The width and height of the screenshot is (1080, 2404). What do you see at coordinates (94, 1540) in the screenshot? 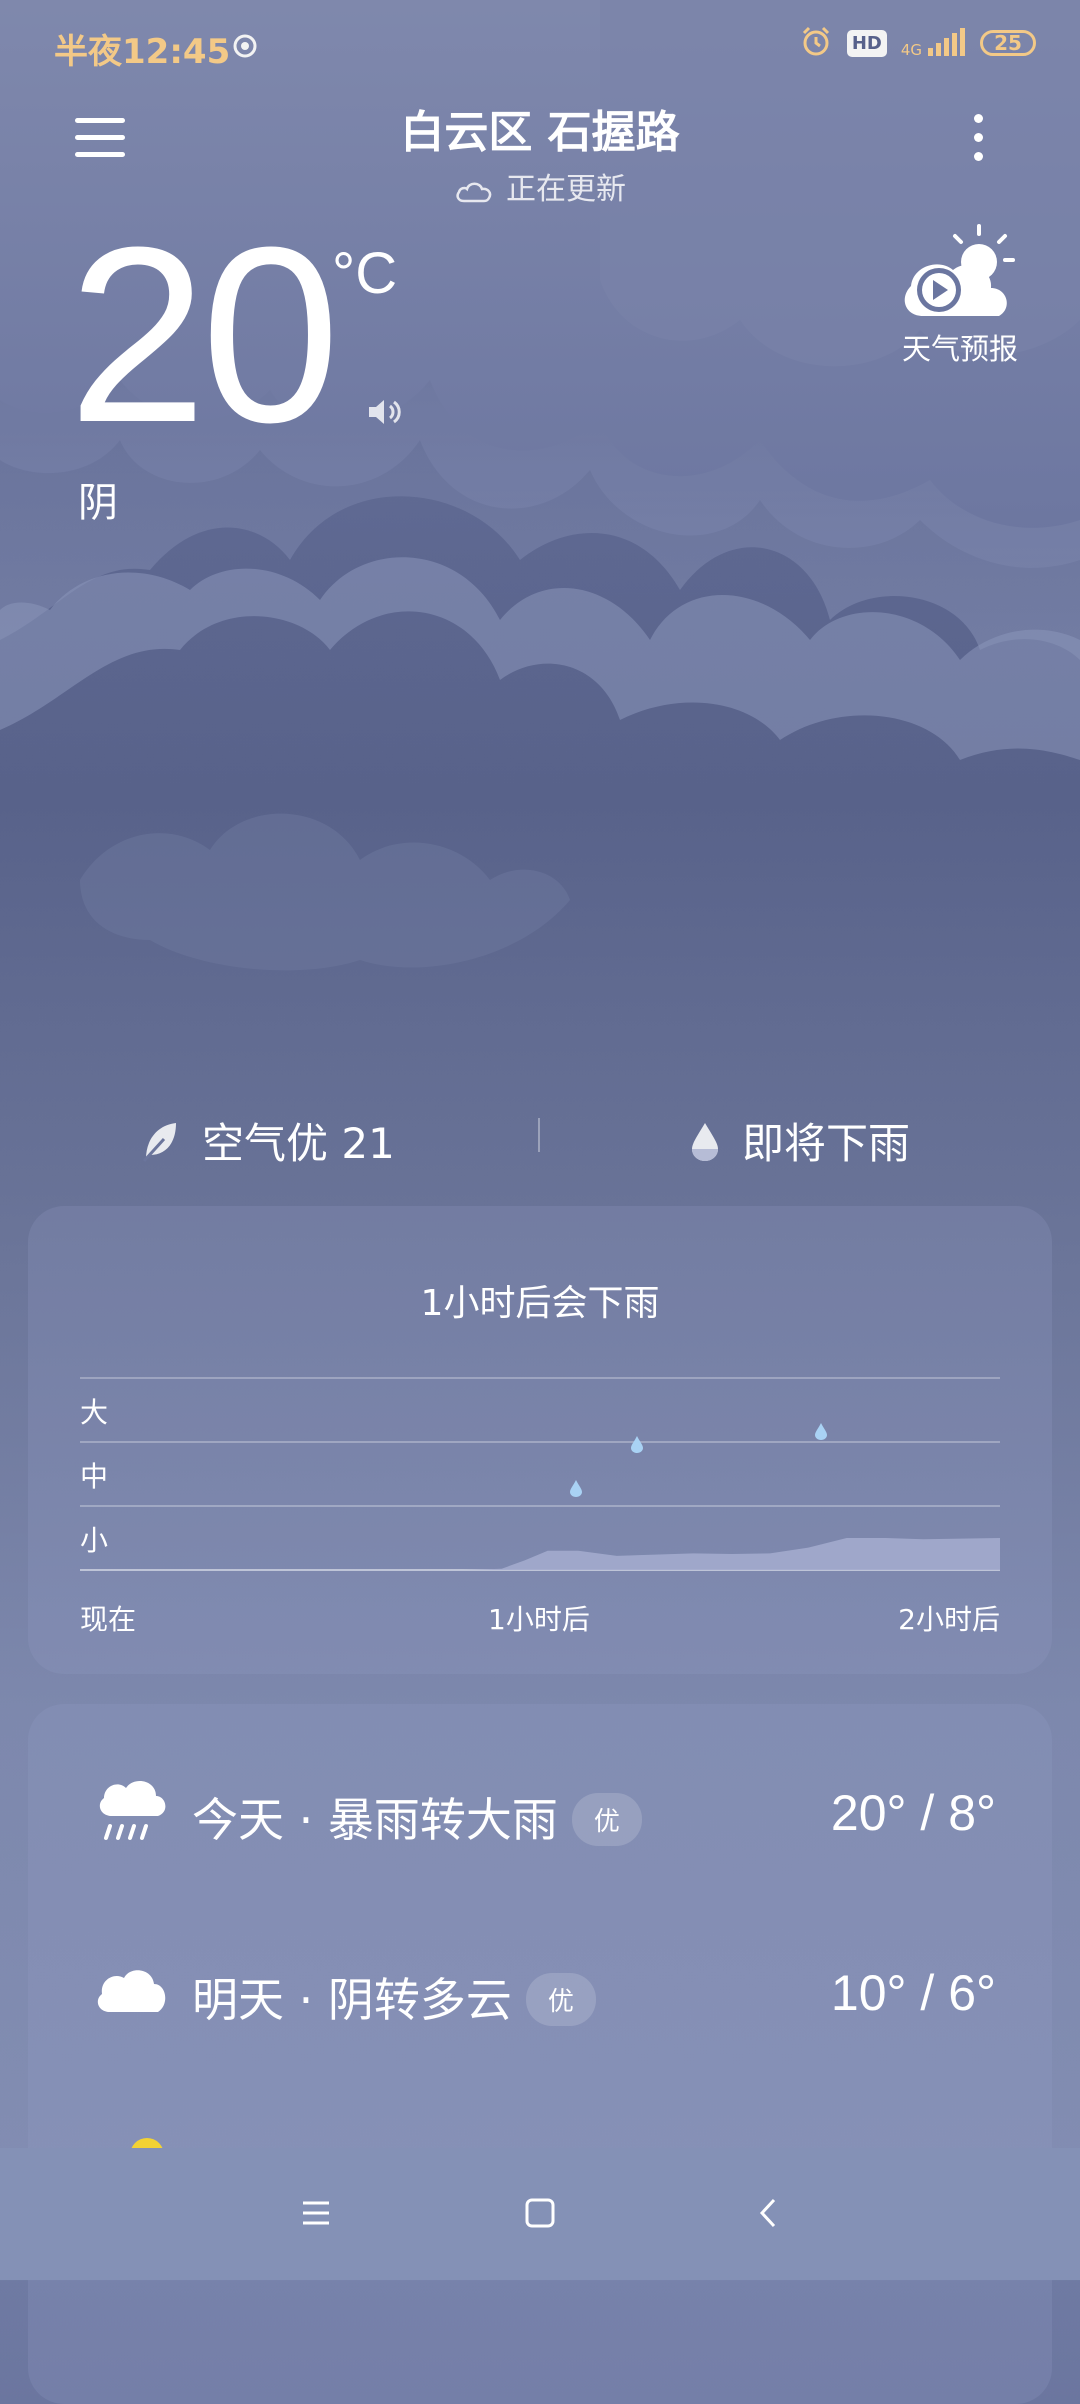
I see `level-label-light: 小` at bounding box center [94, 1540].